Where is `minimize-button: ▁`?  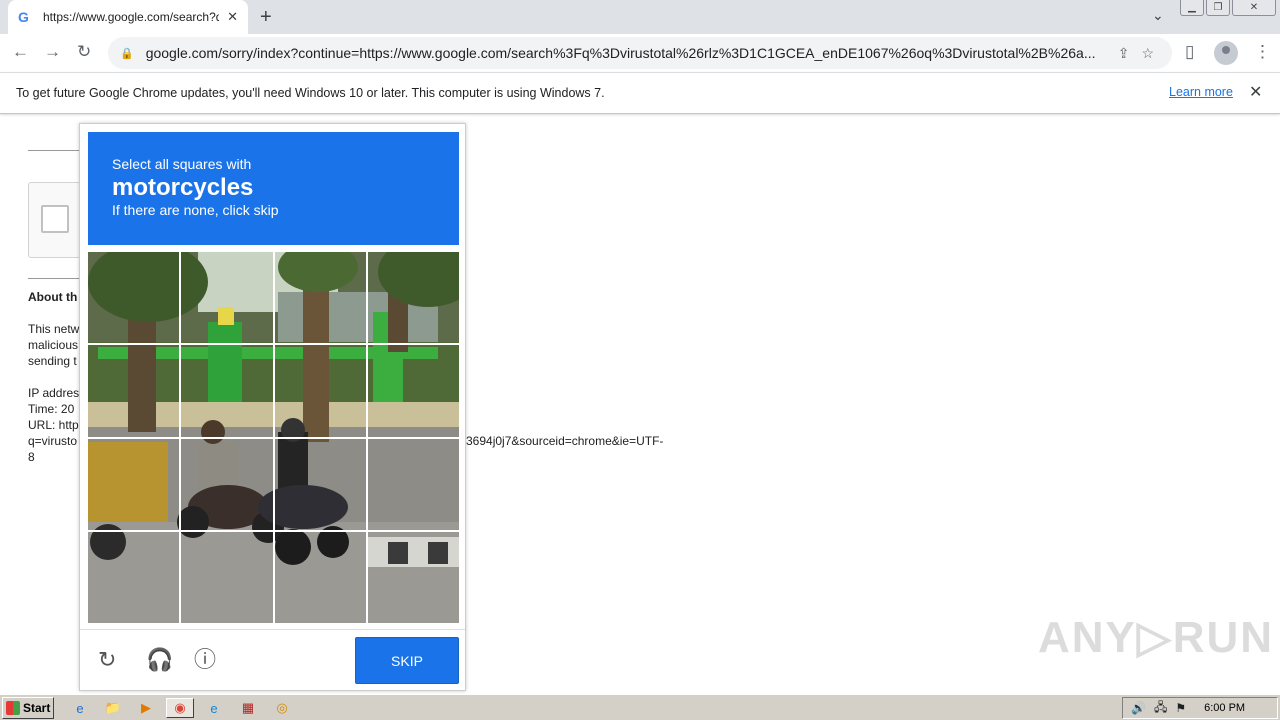
minimize-button: ▁ is located at coordinates (1192, 8).